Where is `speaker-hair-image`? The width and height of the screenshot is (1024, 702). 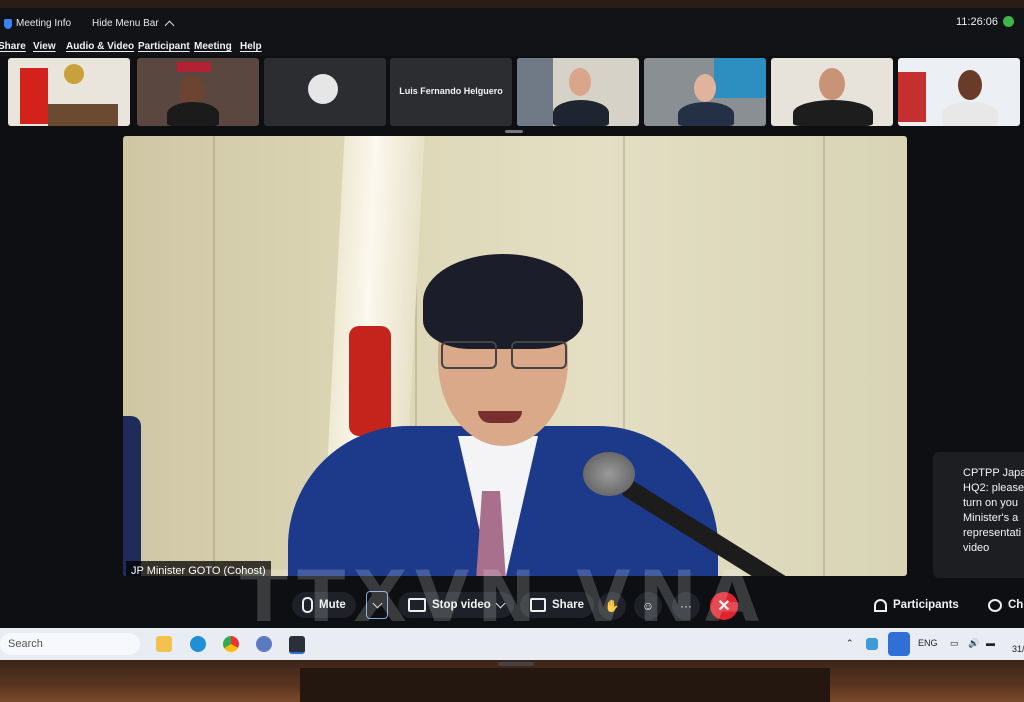 speaker-hair-image is located at coordinates (503, 301).